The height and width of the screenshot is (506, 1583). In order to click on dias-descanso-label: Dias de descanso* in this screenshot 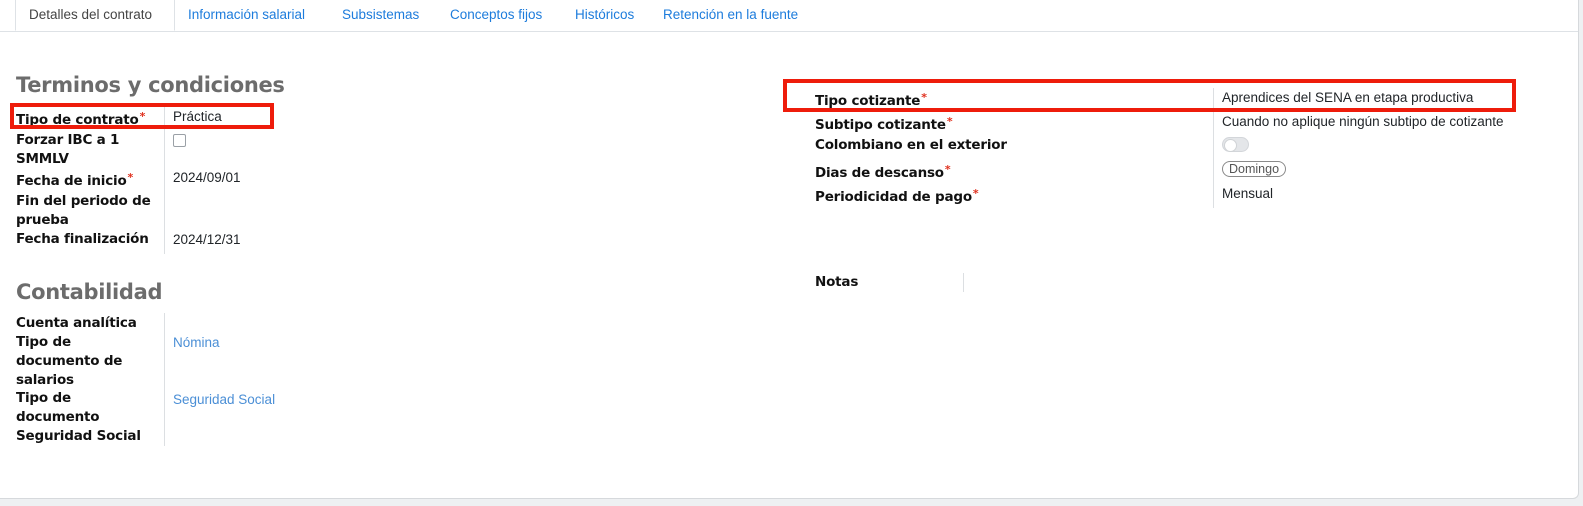, I will do `click(883, 172)`.